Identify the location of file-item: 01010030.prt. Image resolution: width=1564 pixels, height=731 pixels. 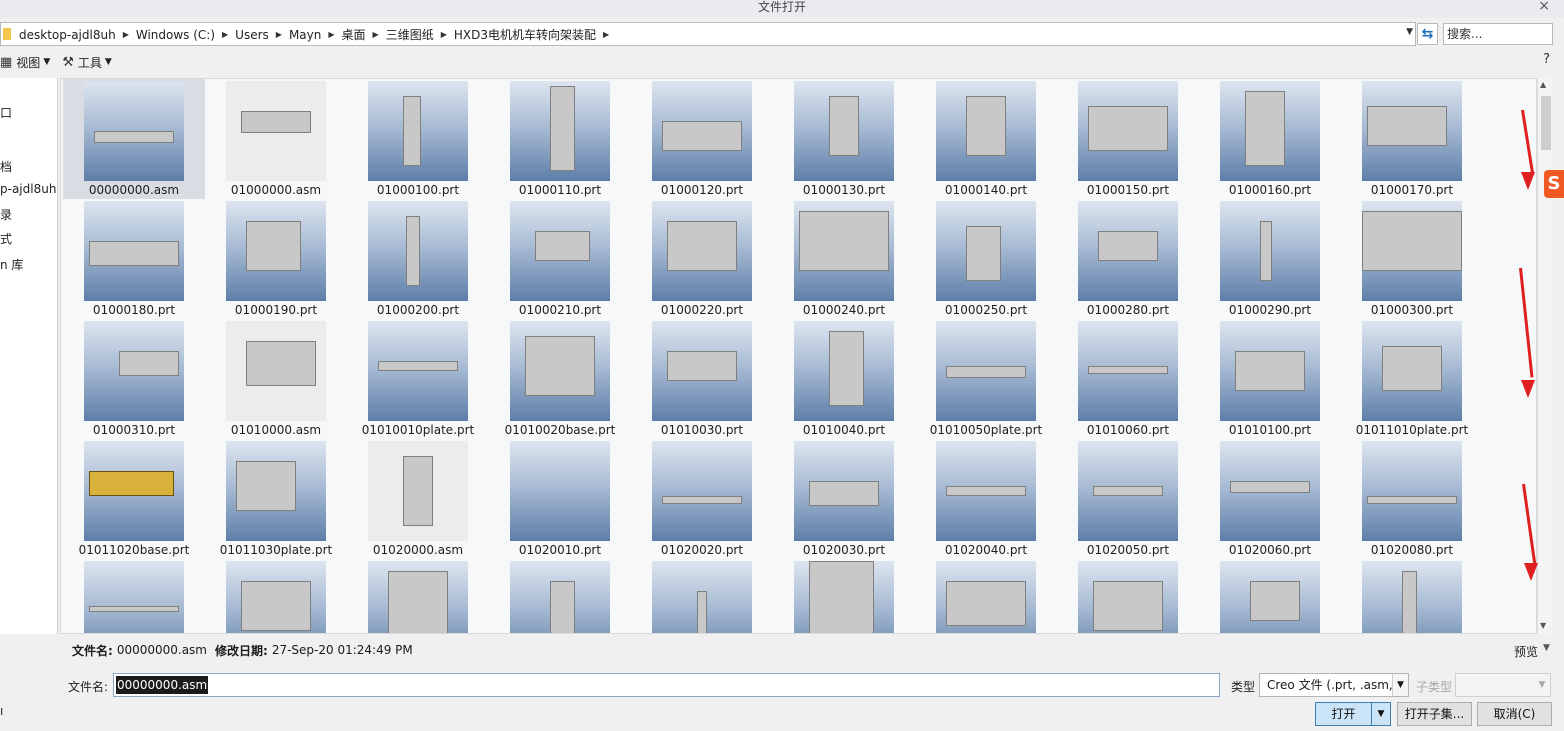
(702, 379).